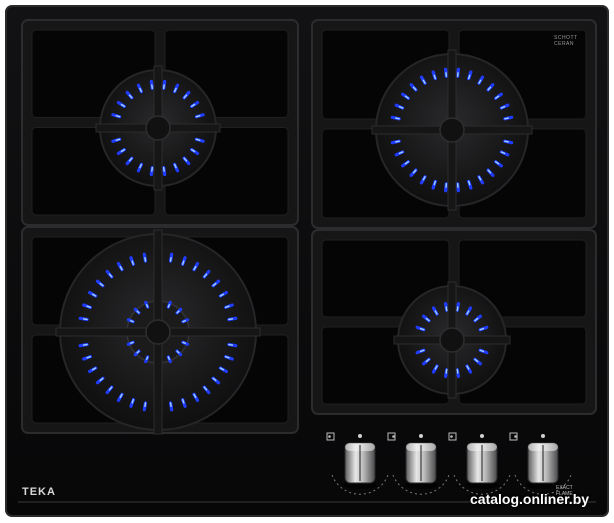  Describe the element at coordinates (530, 499) in the screenshot. I see `watermark: catalog.onliner.by` at that location.